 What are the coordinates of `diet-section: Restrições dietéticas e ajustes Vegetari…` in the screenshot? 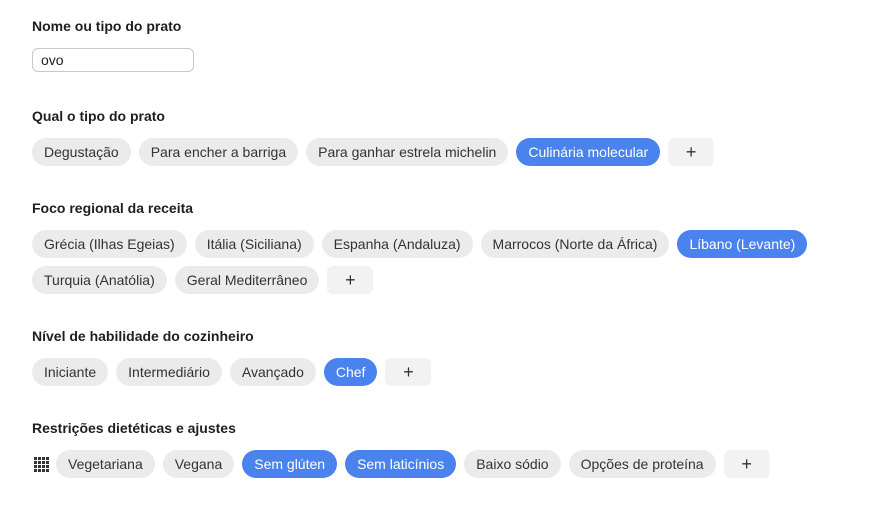 It's located at (443, 448).